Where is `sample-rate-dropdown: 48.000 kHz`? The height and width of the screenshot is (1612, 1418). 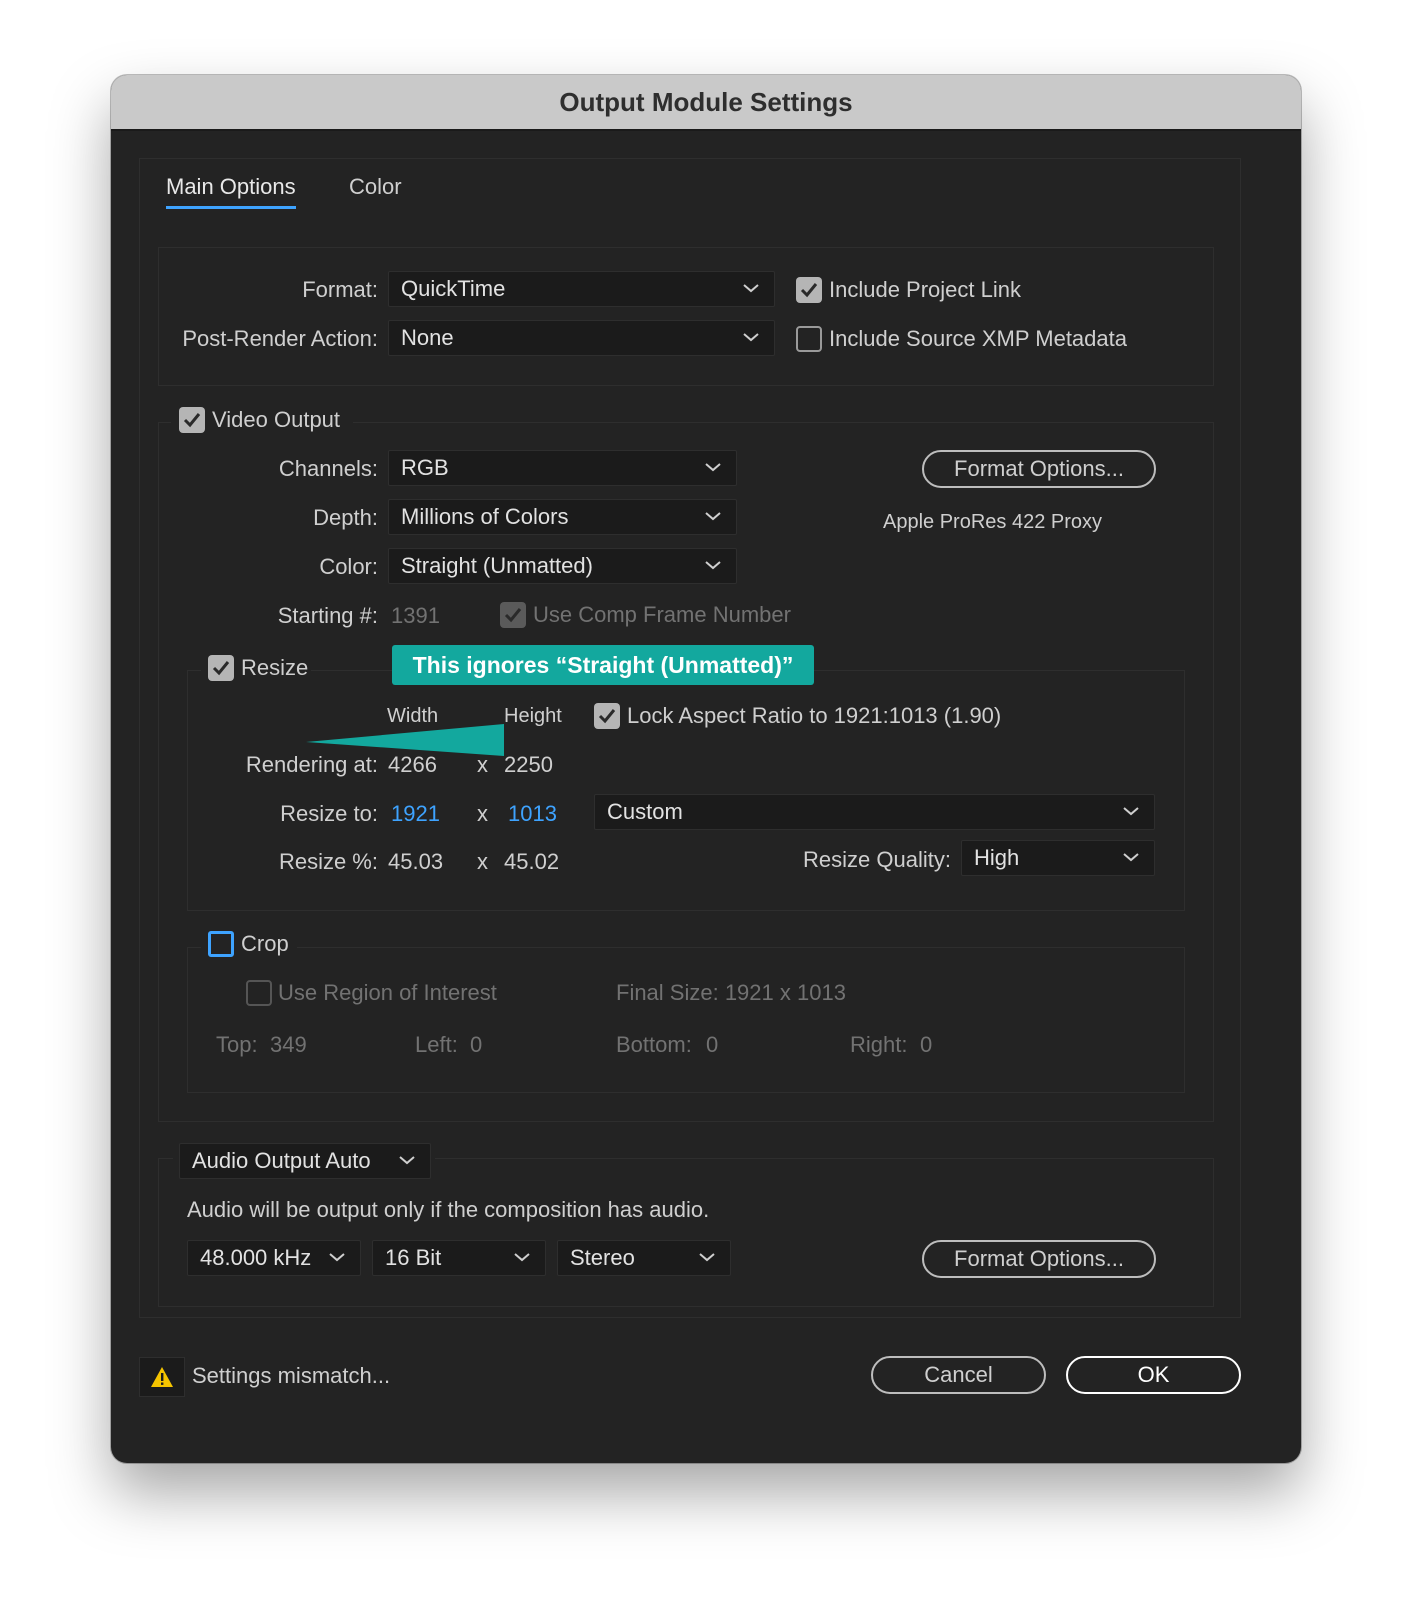 sample-rate-dropdown: 48.000 kHz is located at coordinates (274, 1258).